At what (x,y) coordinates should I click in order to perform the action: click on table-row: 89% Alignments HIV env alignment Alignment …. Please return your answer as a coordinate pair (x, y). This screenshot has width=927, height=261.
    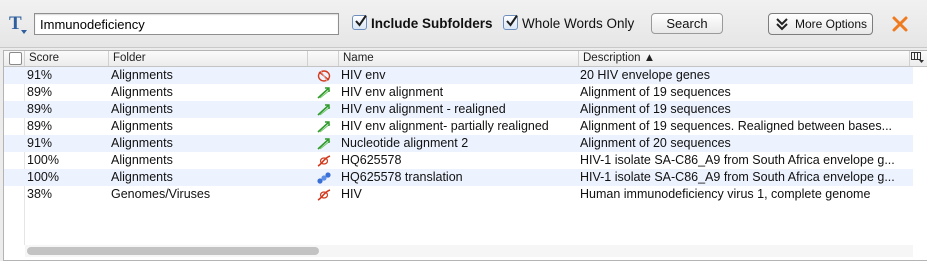
    Looking at the image, I should click on (458, 92).